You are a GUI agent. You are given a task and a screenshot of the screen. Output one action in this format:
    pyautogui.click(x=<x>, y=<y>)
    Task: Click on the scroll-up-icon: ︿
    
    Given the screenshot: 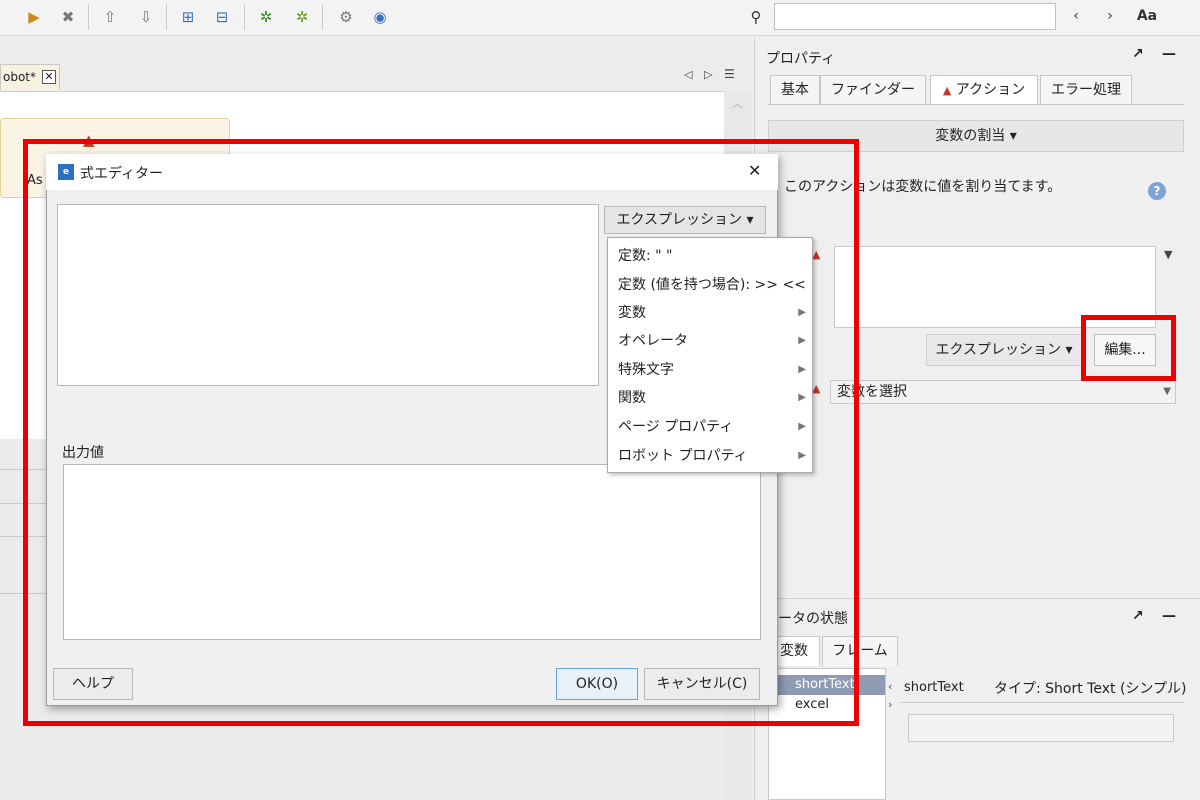 What is the action you would take?
    pyautogui.click(x=737, y=103)
    